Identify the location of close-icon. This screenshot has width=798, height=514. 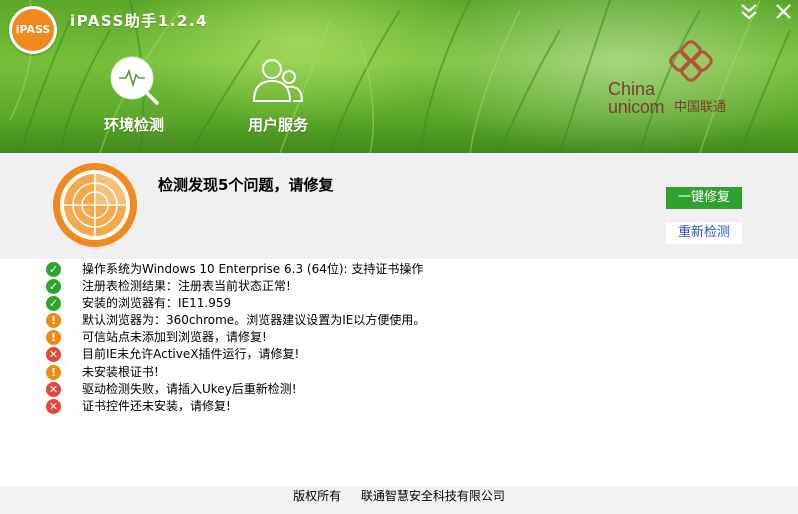
(783, 11).